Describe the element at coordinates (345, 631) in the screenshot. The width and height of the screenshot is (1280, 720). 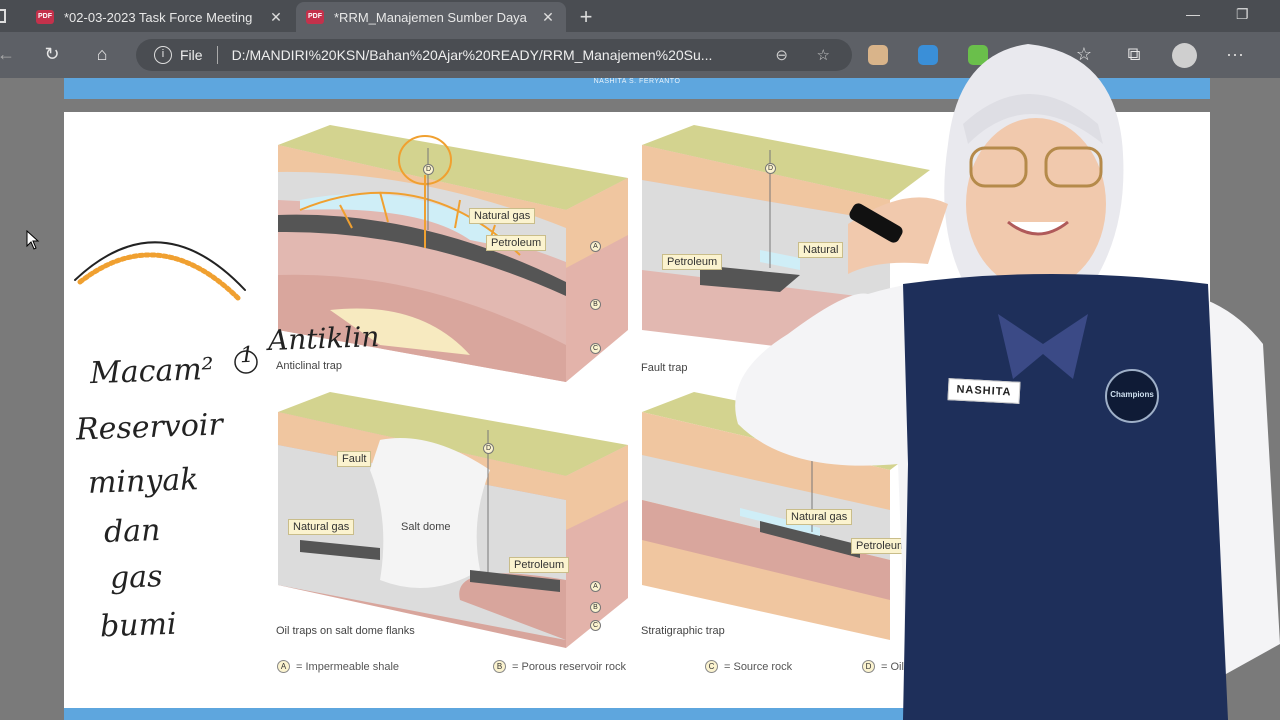
I see `caption-salt-dome: Oil traps on salt dome flanks` at that location.